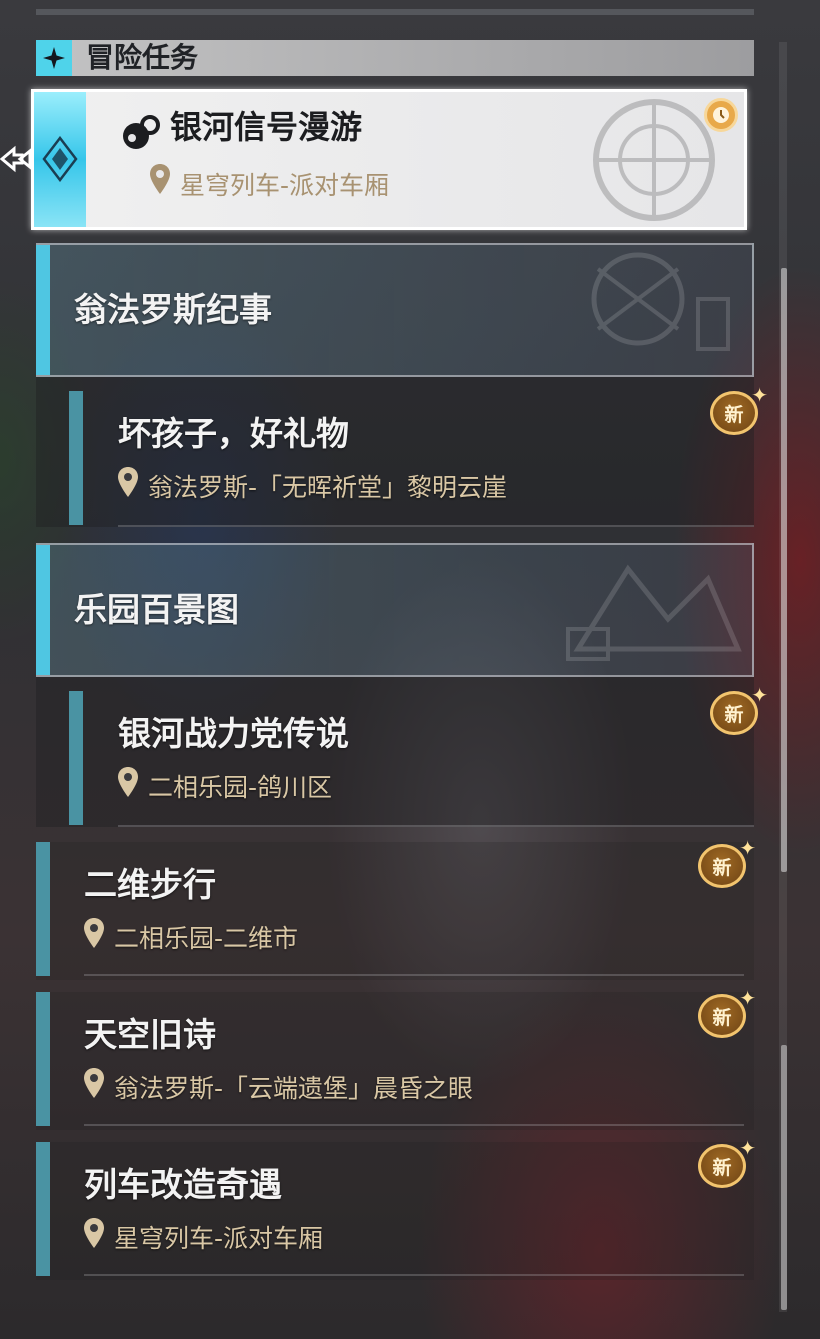 The height and width of the screenshot is (1339, 820). What do you see at coordinates (173, 309) in the screenshot?
I see `group-title: 翁法罗斯纪事` at bounding box center [173, 309].